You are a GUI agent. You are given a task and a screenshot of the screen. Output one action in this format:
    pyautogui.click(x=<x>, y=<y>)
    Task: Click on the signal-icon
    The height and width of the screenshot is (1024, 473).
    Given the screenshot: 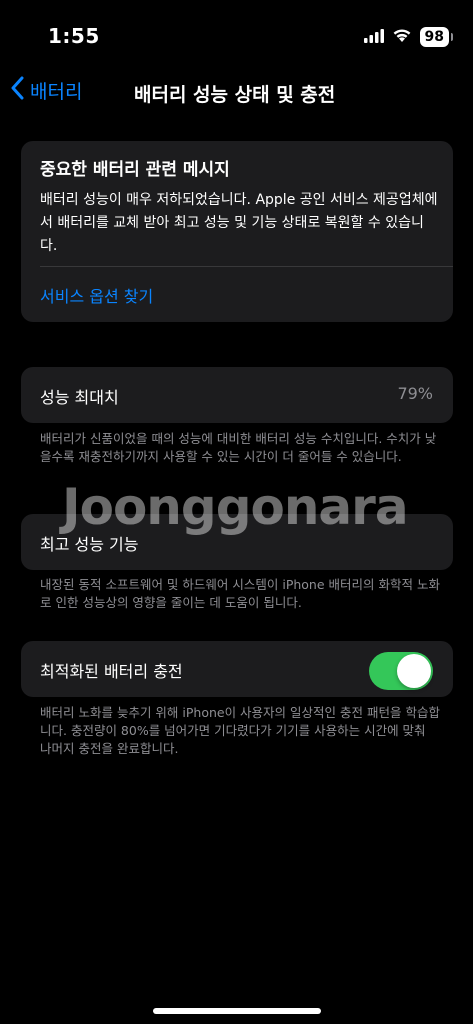 What is the action you would take?
    pyautogui.click(x=373, y=37)
    